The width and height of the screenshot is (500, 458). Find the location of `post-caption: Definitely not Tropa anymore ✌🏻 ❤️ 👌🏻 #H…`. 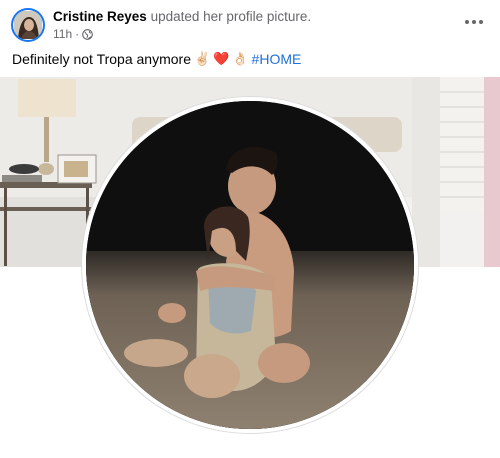

post-caption: Definitely not Tropa anymore ✌🏻 ❤️ 👌🏻 #H… is located at coordinates (156, 59).